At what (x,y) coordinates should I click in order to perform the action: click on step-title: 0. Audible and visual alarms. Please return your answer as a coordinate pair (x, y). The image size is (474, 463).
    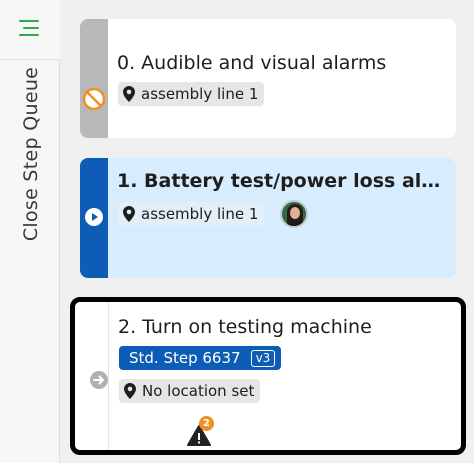
    Looking at the image, I should click on (252, 63).